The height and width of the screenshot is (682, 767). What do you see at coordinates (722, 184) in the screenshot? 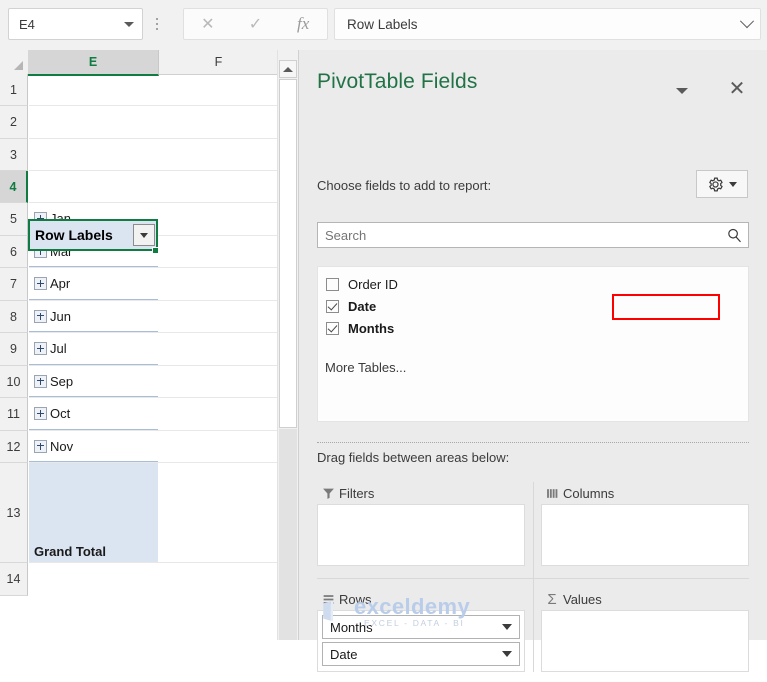
I see `panel-tools-button` at bounding box center [722, 184].